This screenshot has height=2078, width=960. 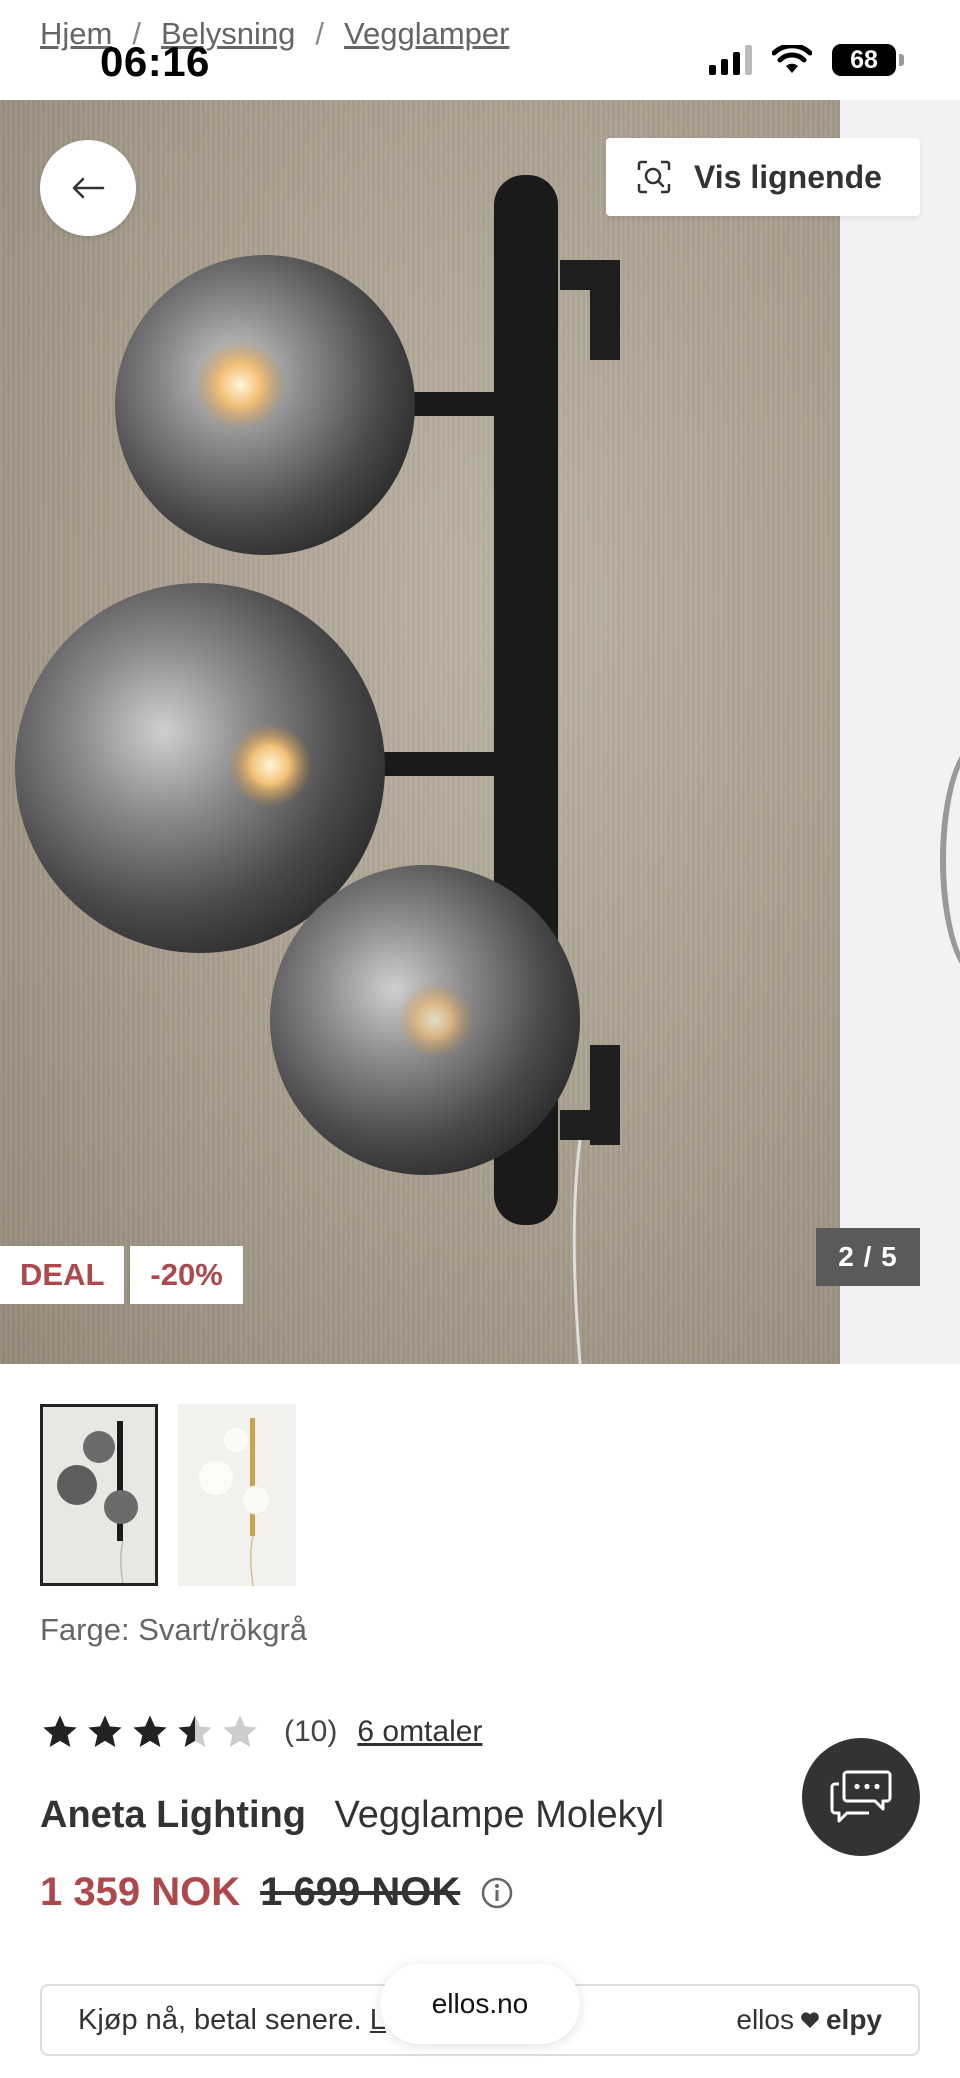 What do you see at coordinates (195, 1731) in the screenshot?
I see `star-half-icon` at bounding box center [195, 1731].